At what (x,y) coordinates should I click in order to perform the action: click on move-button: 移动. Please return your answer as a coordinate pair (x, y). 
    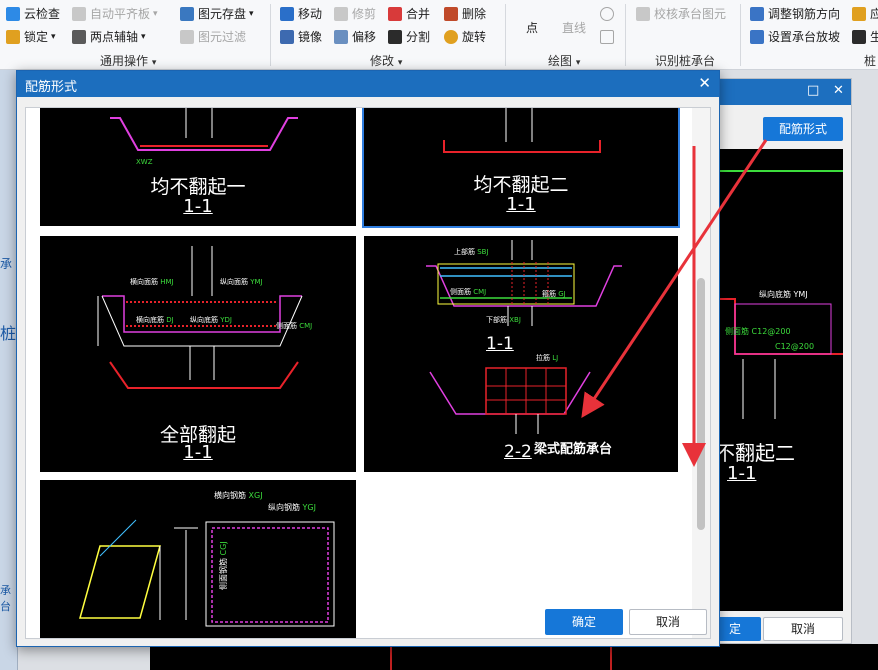
    Looking at the image, I should click on (301, 14).